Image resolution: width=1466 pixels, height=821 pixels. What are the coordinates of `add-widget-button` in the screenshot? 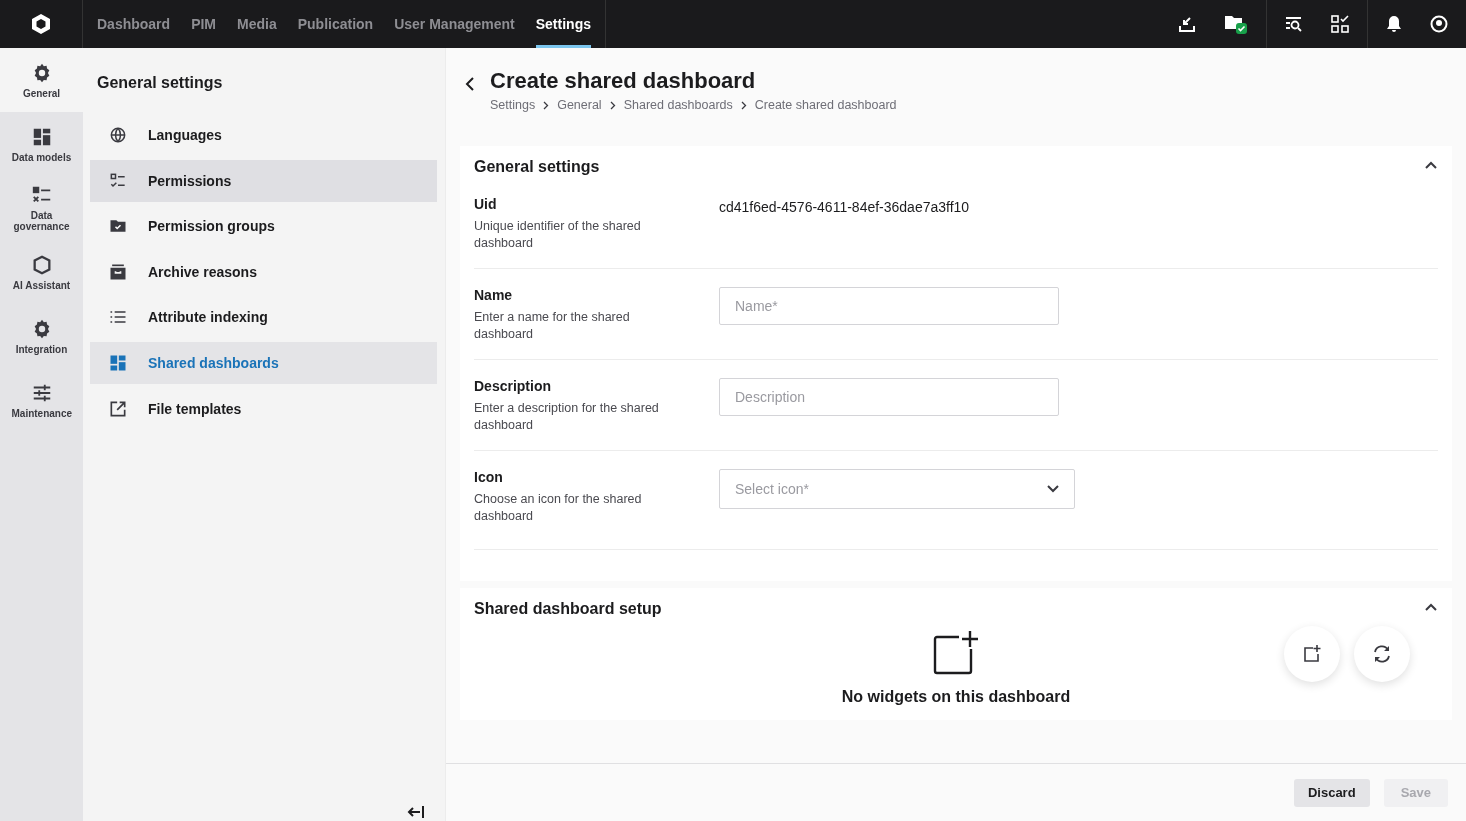 It's located at (1312, 654).